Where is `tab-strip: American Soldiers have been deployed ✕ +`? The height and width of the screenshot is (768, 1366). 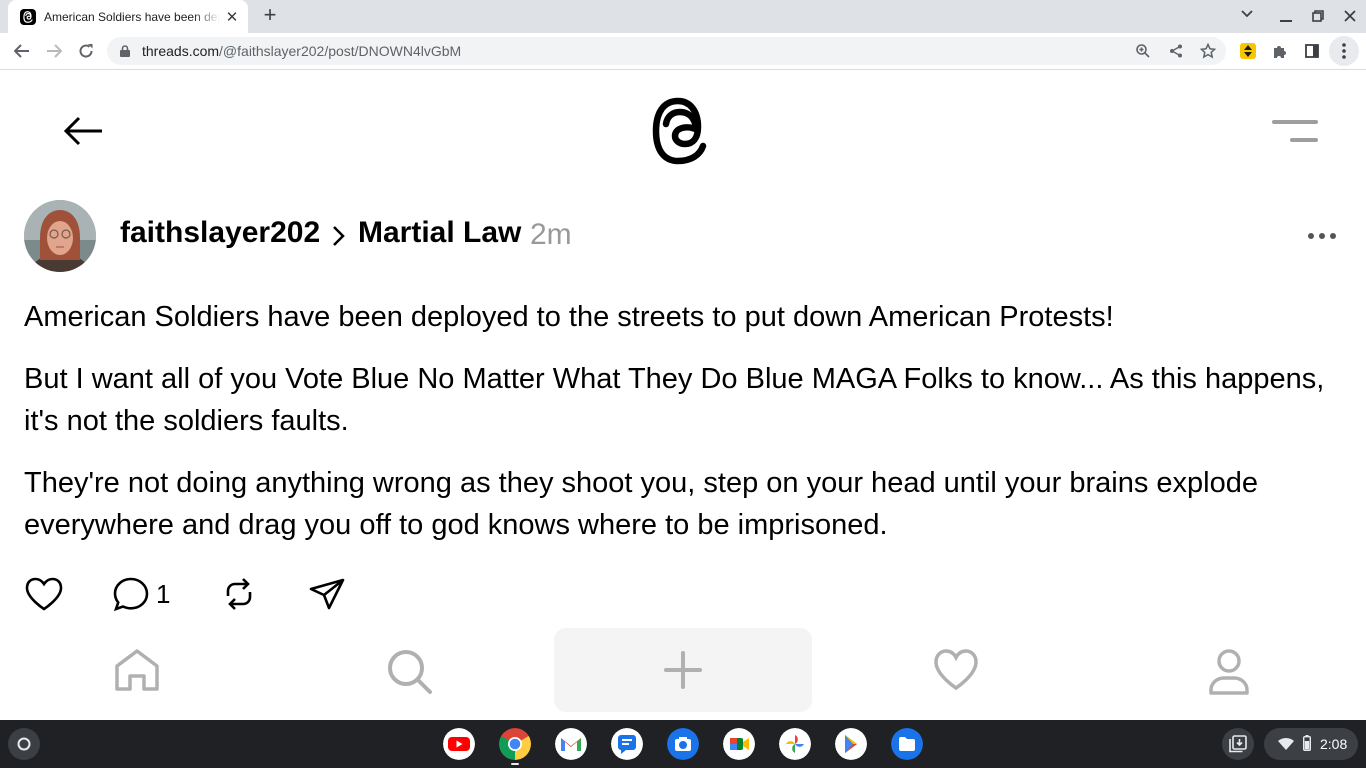 tab-strip: American Soldiers have been deployed ✕ + is located at coordinates (683, 16).